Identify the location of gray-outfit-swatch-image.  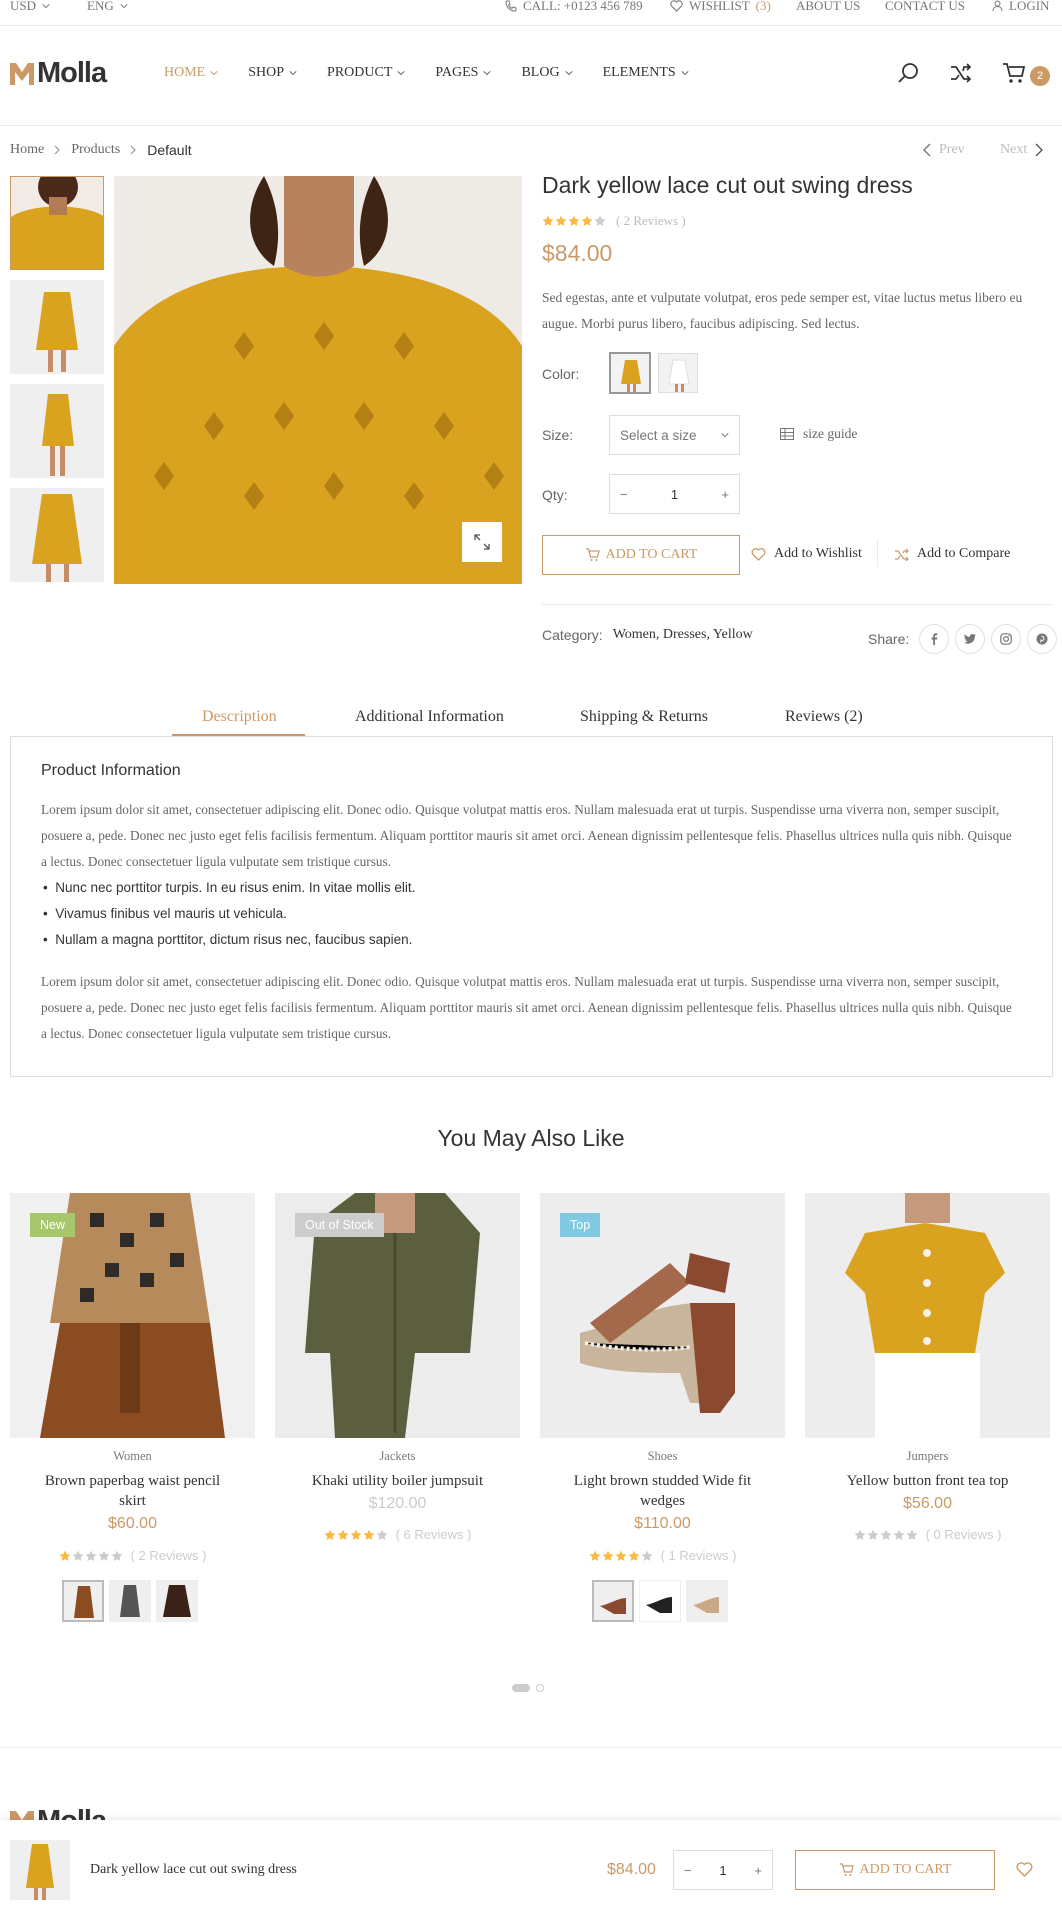
(130, 1601).